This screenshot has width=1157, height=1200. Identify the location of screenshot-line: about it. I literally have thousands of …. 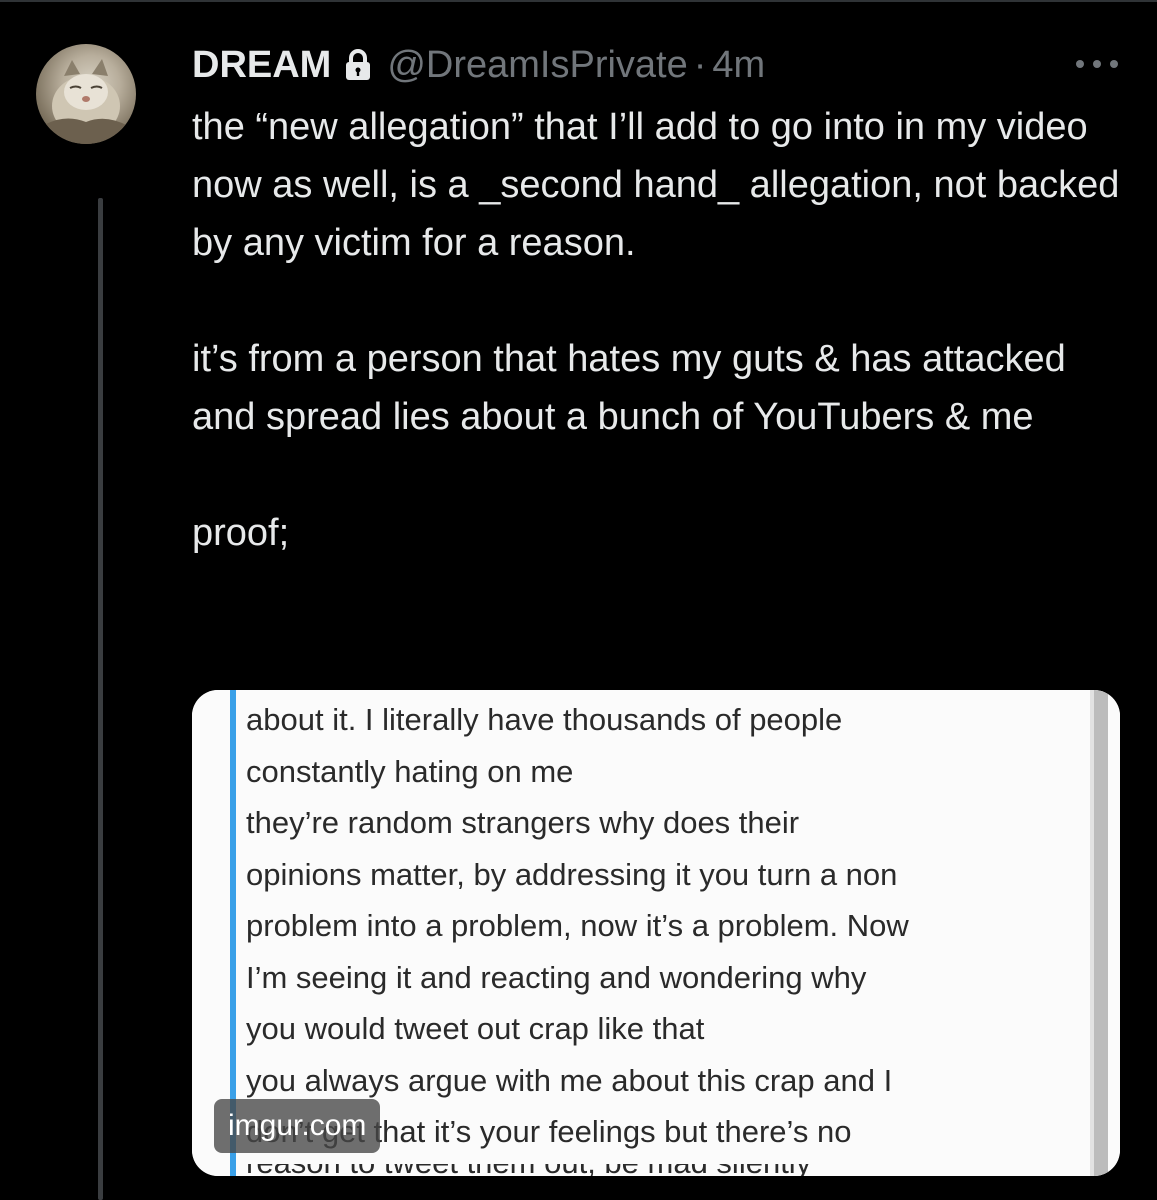
(544, 719).